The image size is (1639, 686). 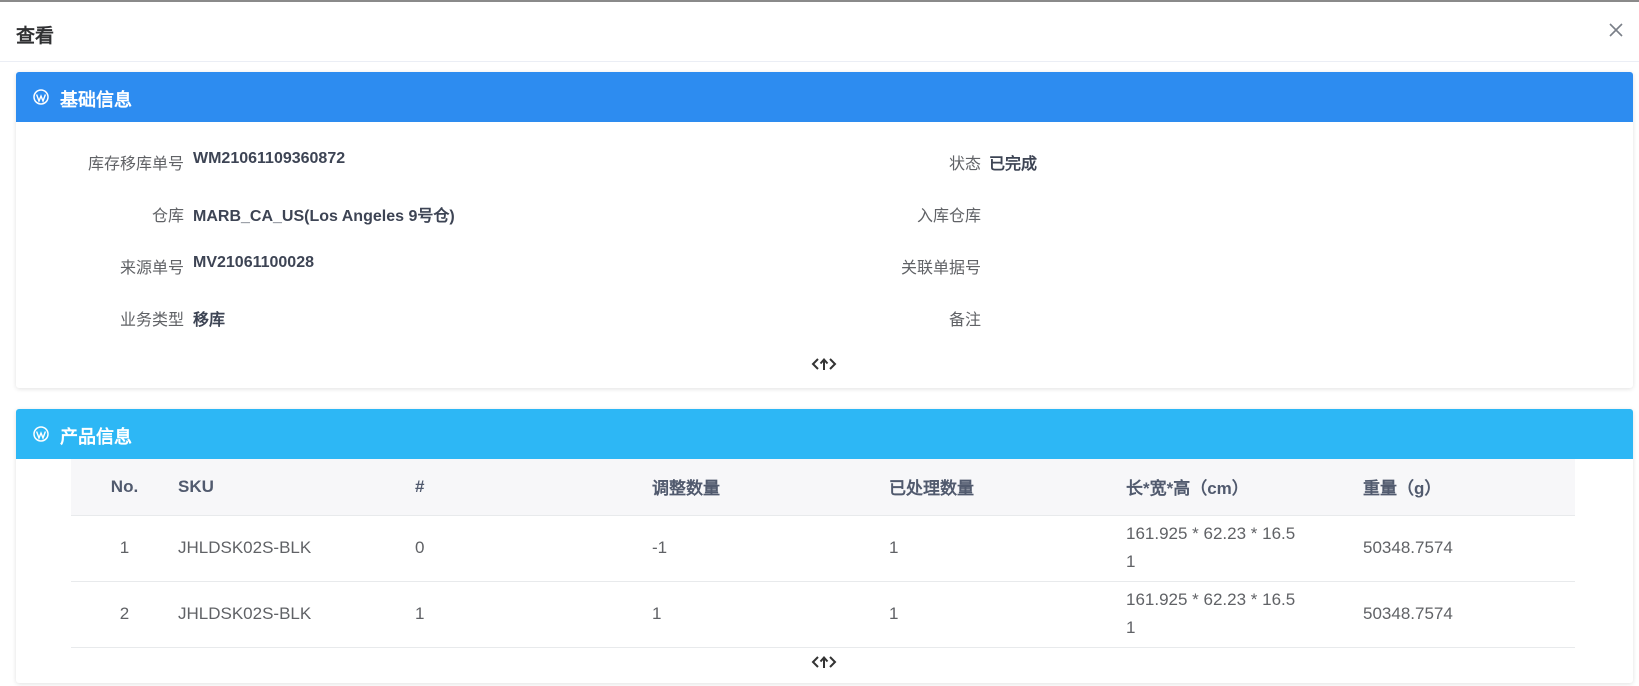 What do you see at coordinates (770, 487) in the screenshot?
I see `column-header-adjust: 调整数量` at bounding box center [770, 487].